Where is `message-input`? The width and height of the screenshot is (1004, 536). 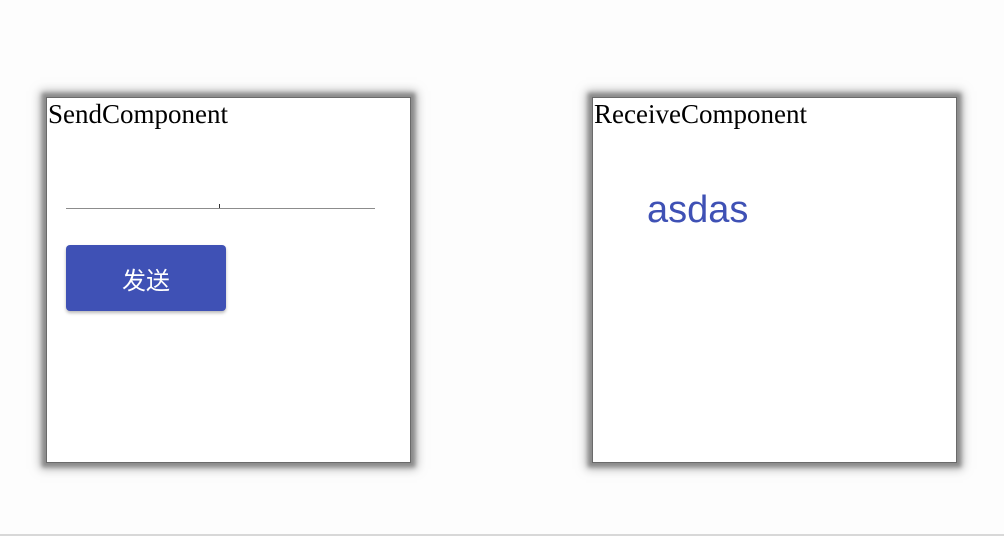 message-input is located at coordinates (220, 196).